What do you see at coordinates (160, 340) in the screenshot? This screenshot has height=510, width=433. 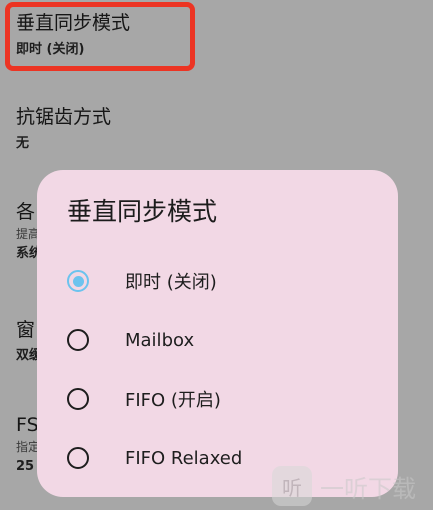 I see `option-label: Mailbox` at bounding box center [160, 340].